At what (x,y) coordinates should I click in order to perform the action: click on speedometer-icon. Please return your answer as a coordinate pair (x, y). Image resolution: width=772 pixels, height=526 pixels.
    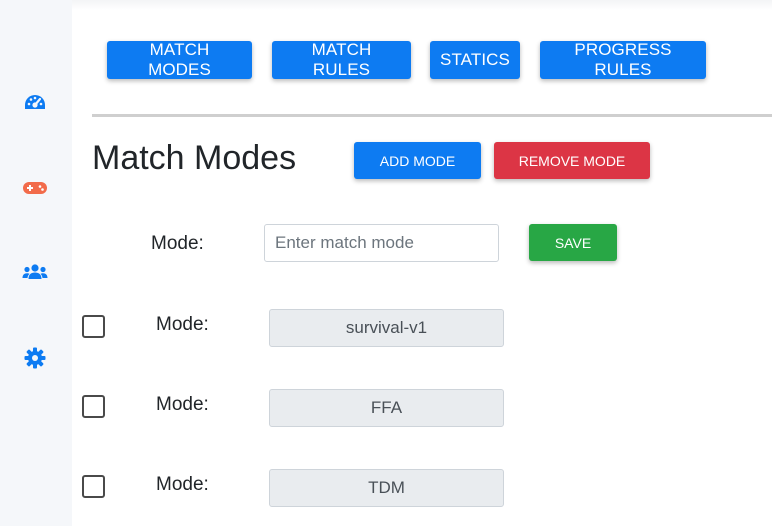
    Looking at the image, I should click on (35, 103).